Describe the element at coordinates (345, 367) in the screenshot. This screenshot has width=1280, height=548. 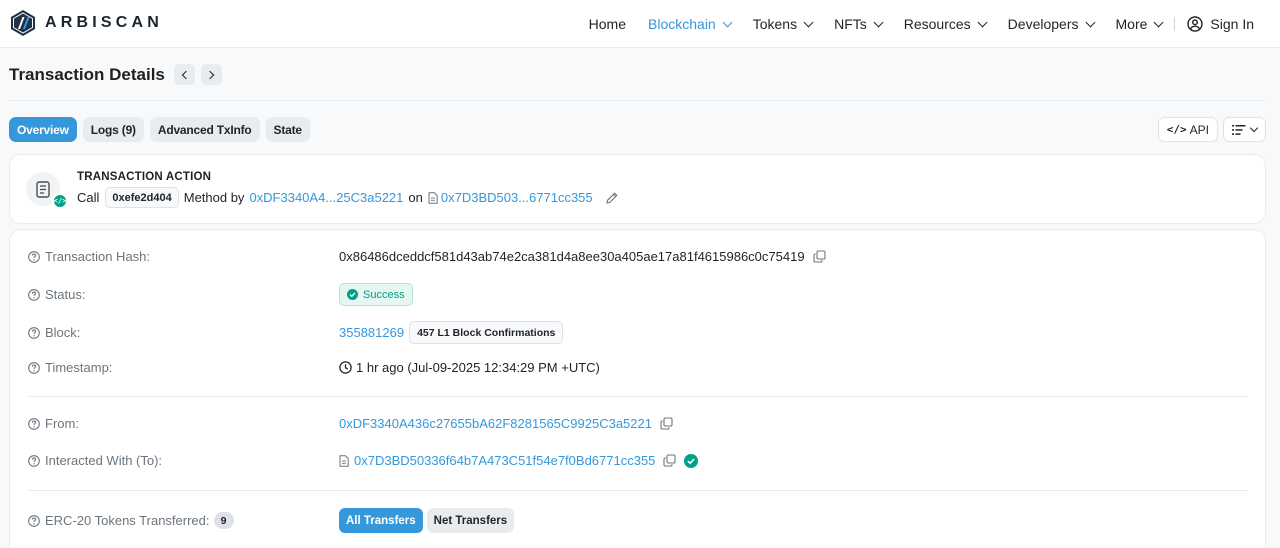
I see `clock-icon` at that location.